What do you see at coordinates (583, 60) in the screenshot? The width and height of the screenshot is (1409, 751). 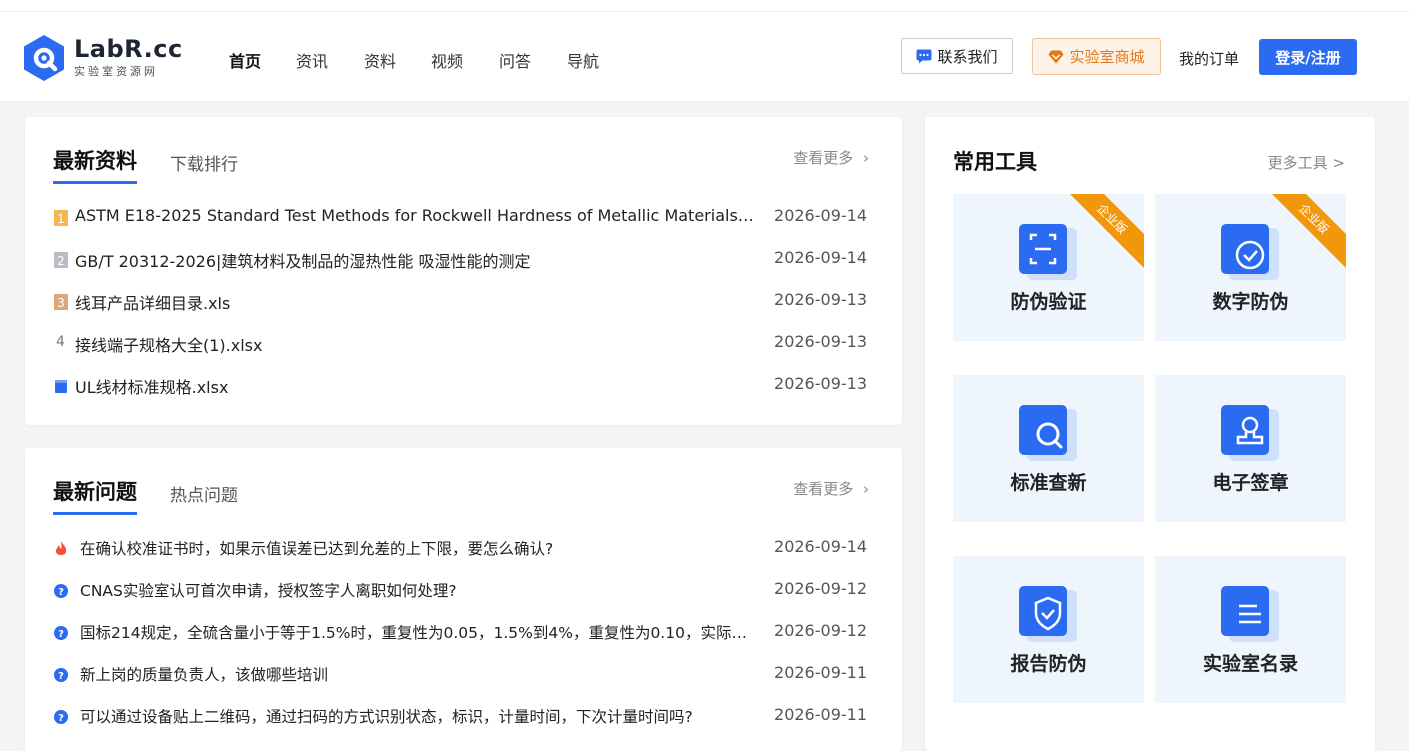 I see `nav-item-navigation: 导航` at bounding box center [583, 60].